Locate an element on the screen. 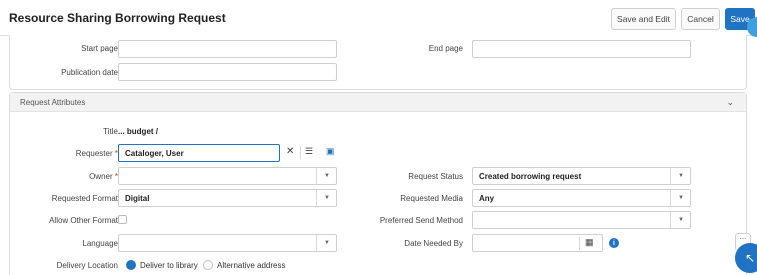  section-title: Request Attributes is located at coordinates (53, 102).